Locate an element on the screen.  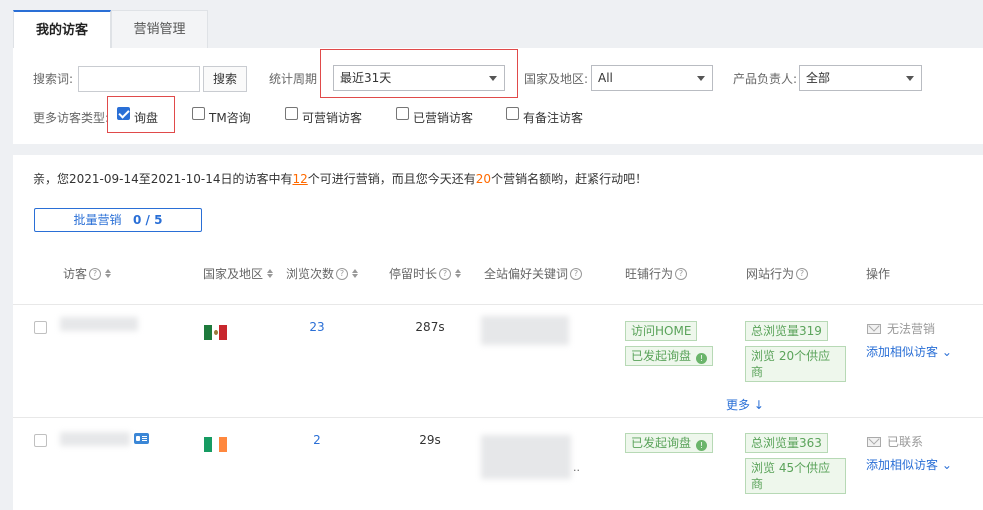
tm-consult-checkbox is located at coordinates (198, 113).